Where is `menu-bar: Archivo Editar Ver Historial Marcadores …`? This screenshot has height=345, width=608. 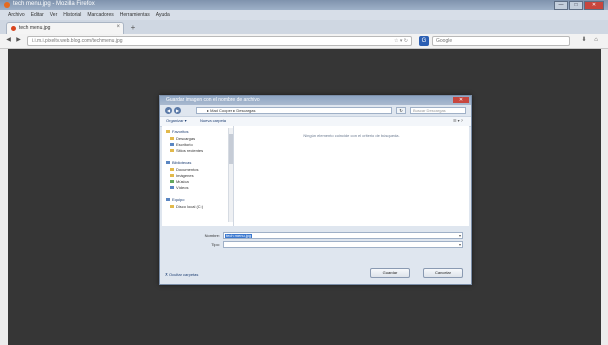
menu-bar: Archivo Editar Ver Historial Marcadores … is located at coordinates (304, 15).